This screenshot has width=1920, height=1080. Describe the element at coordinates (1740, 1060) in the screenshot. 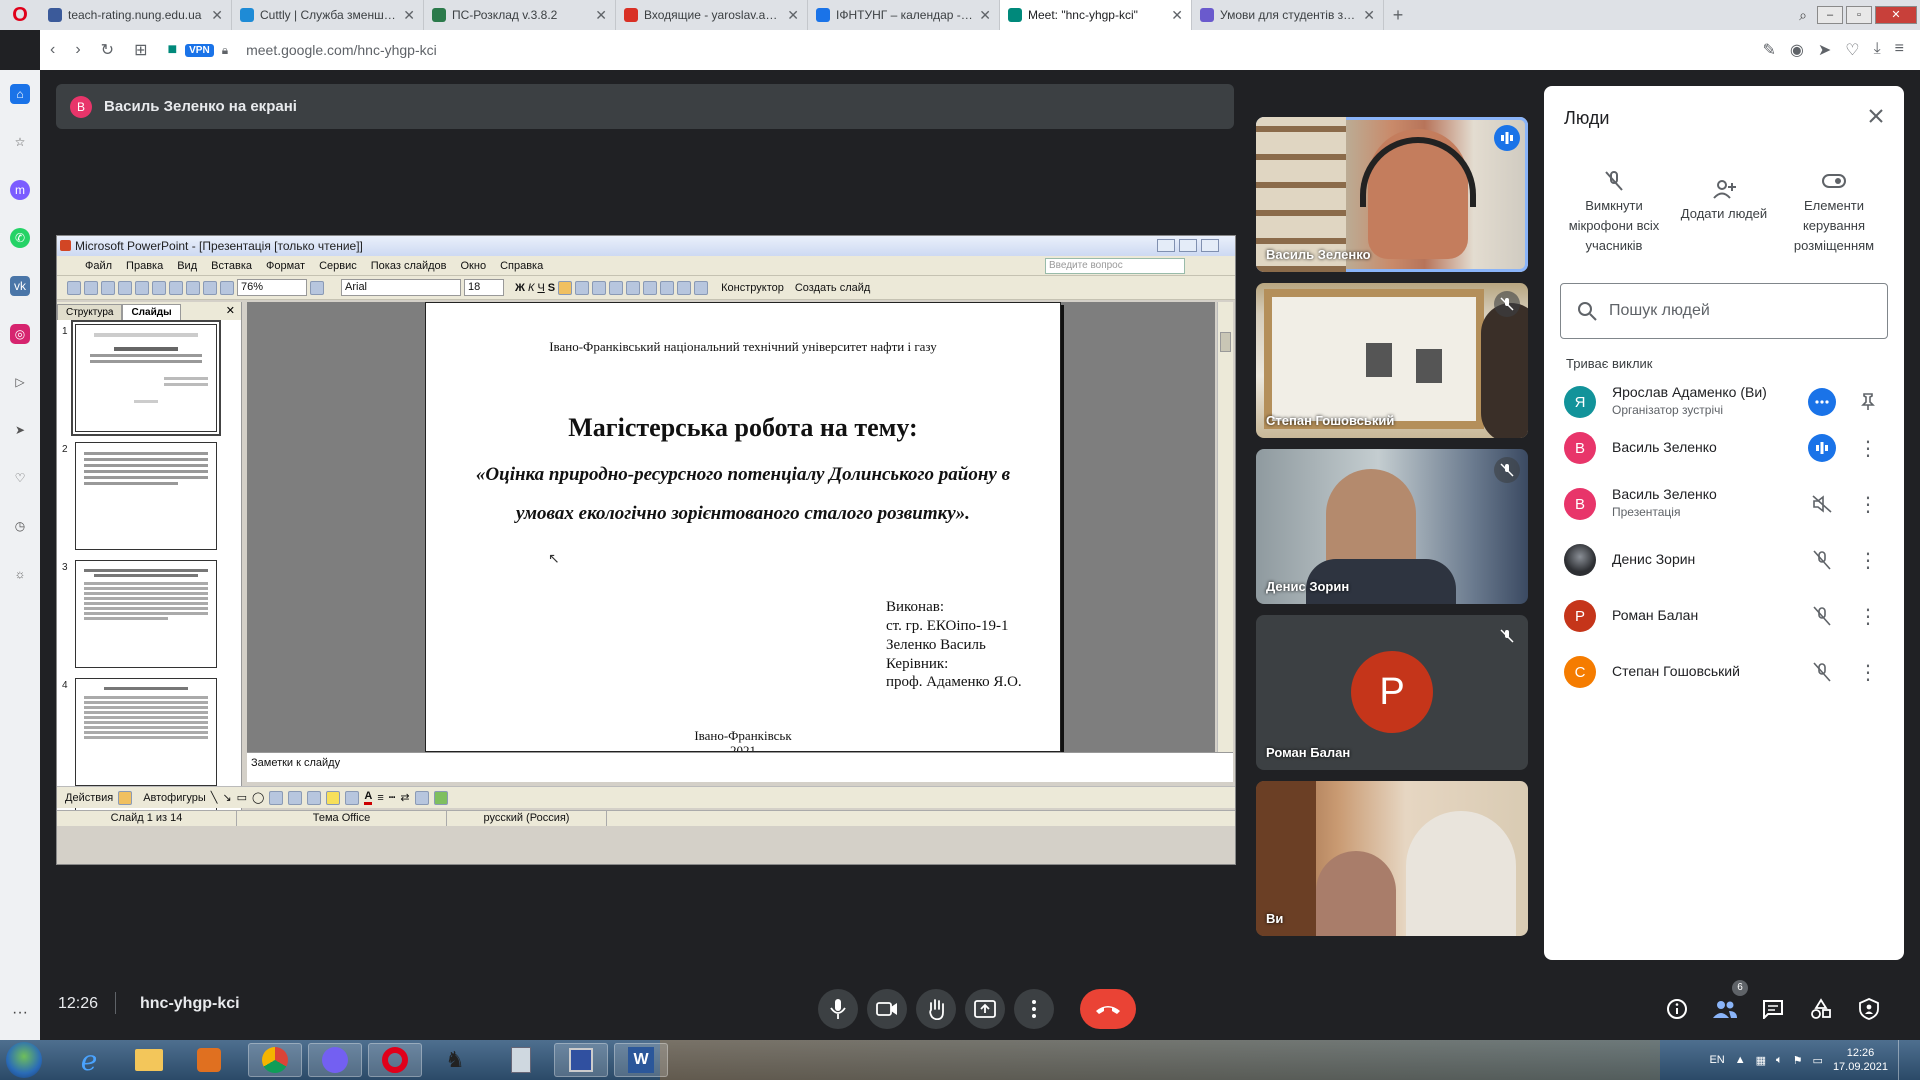

I see `tray-arrow-icon: ▲` at that location.